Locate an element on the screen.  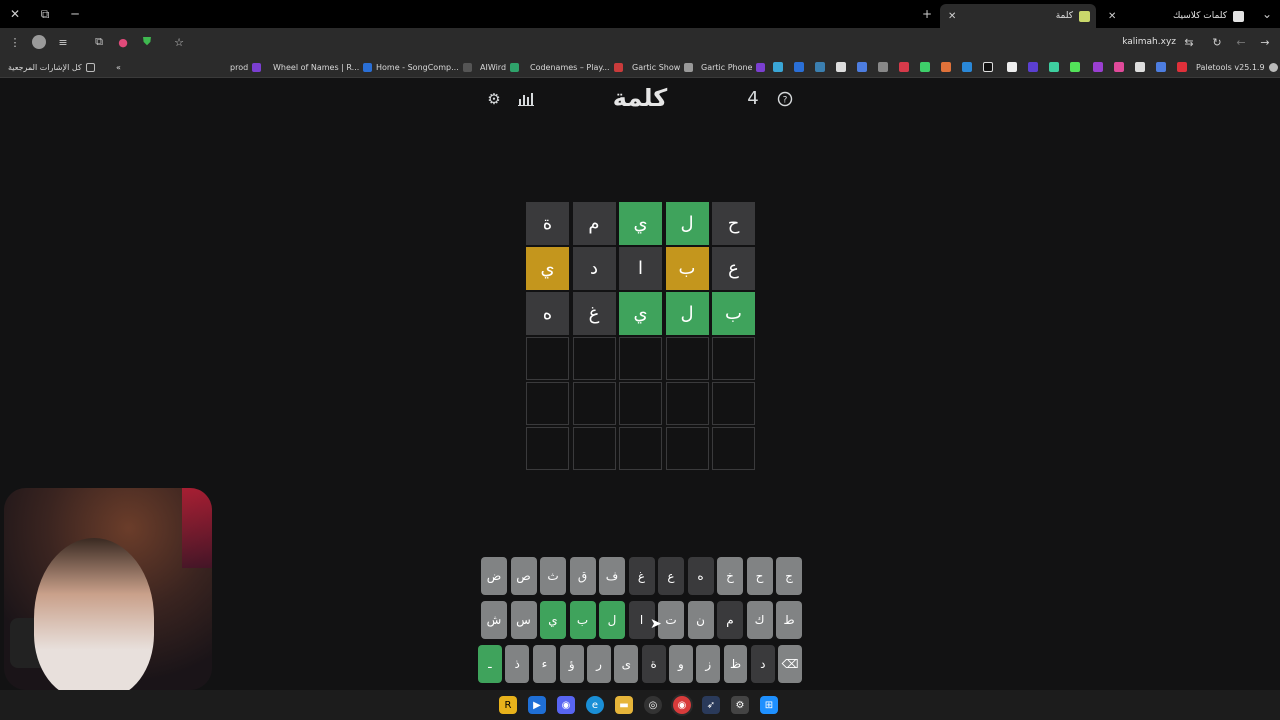
back-icon: ← is located at coordinates (1241, 42).